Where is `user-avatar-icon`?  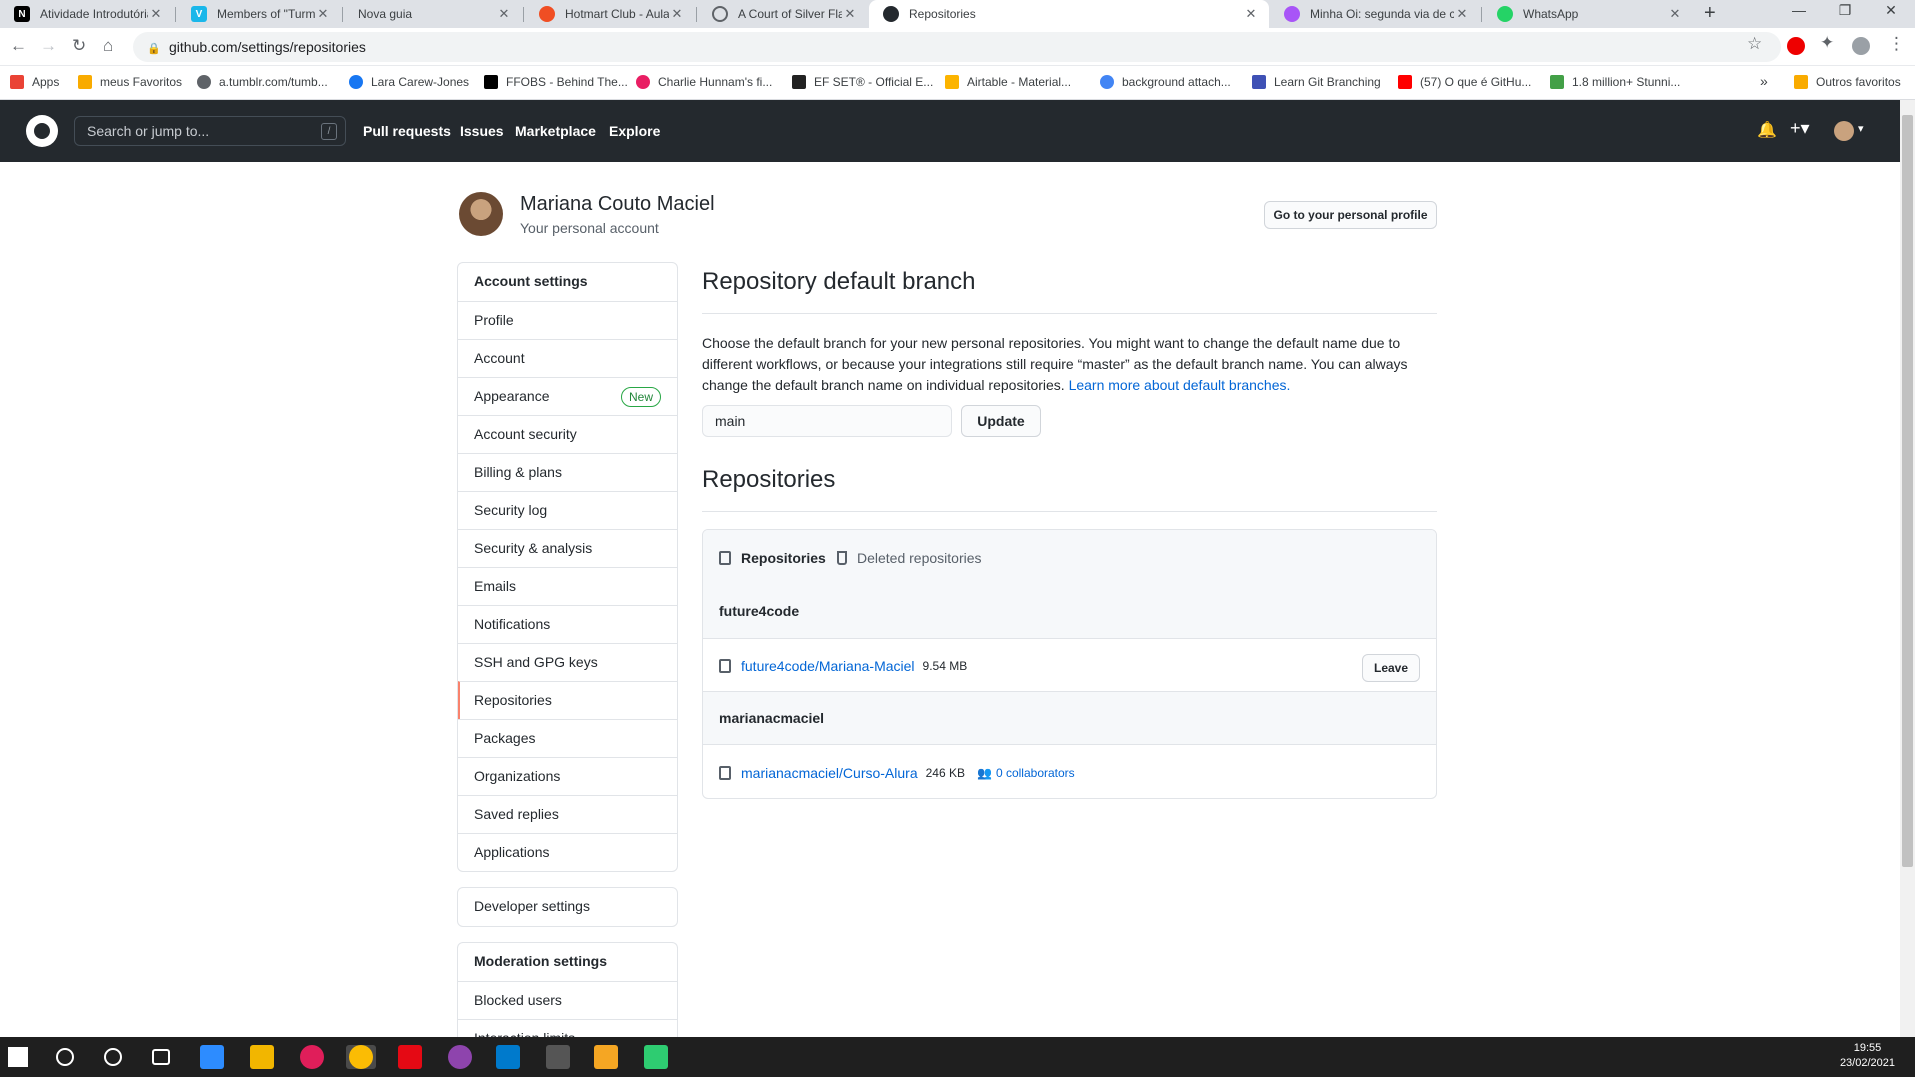 user-avatar-icon is located at coordinates (1844, 131).